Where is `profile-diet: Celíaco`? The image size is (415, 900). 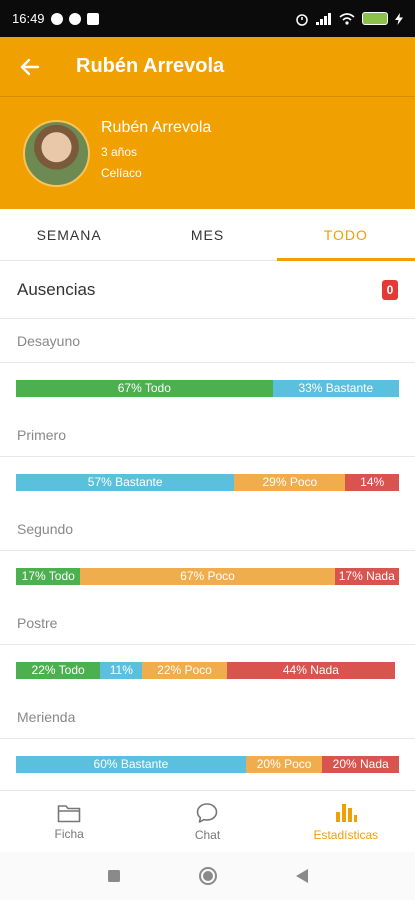
profile-diet: Celíaco is located at coordinates (121, 173).